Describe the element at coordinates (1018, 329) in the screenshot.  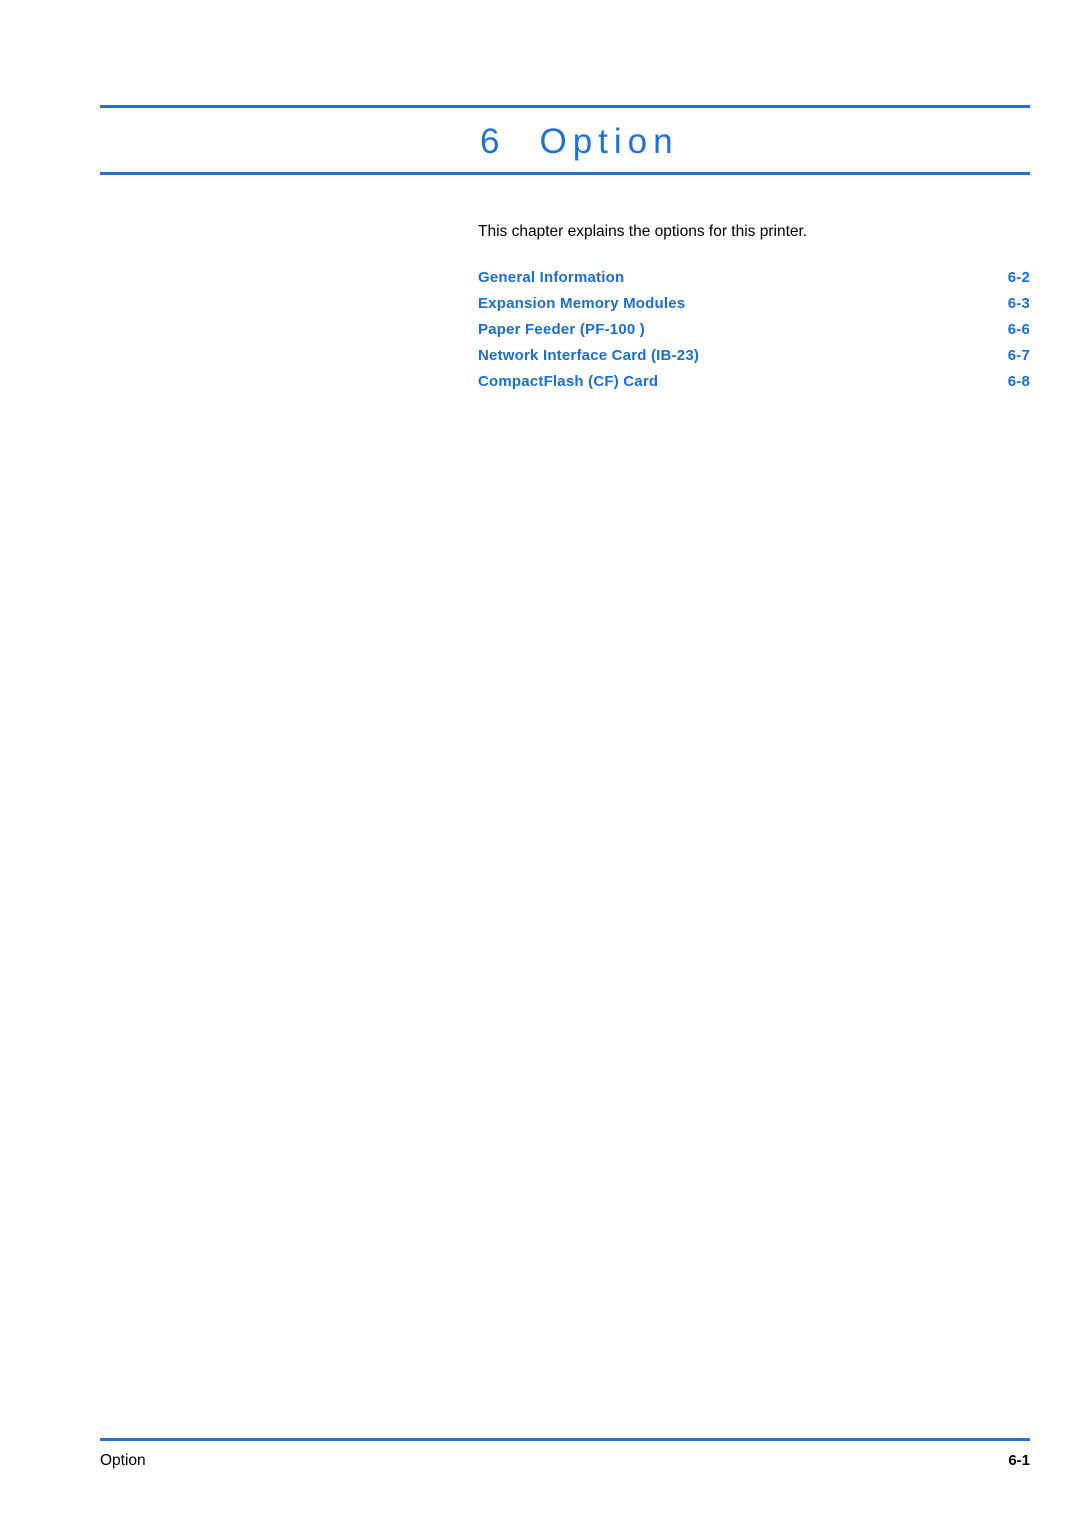
I see `toc-entry-page: 6-6` at that location.